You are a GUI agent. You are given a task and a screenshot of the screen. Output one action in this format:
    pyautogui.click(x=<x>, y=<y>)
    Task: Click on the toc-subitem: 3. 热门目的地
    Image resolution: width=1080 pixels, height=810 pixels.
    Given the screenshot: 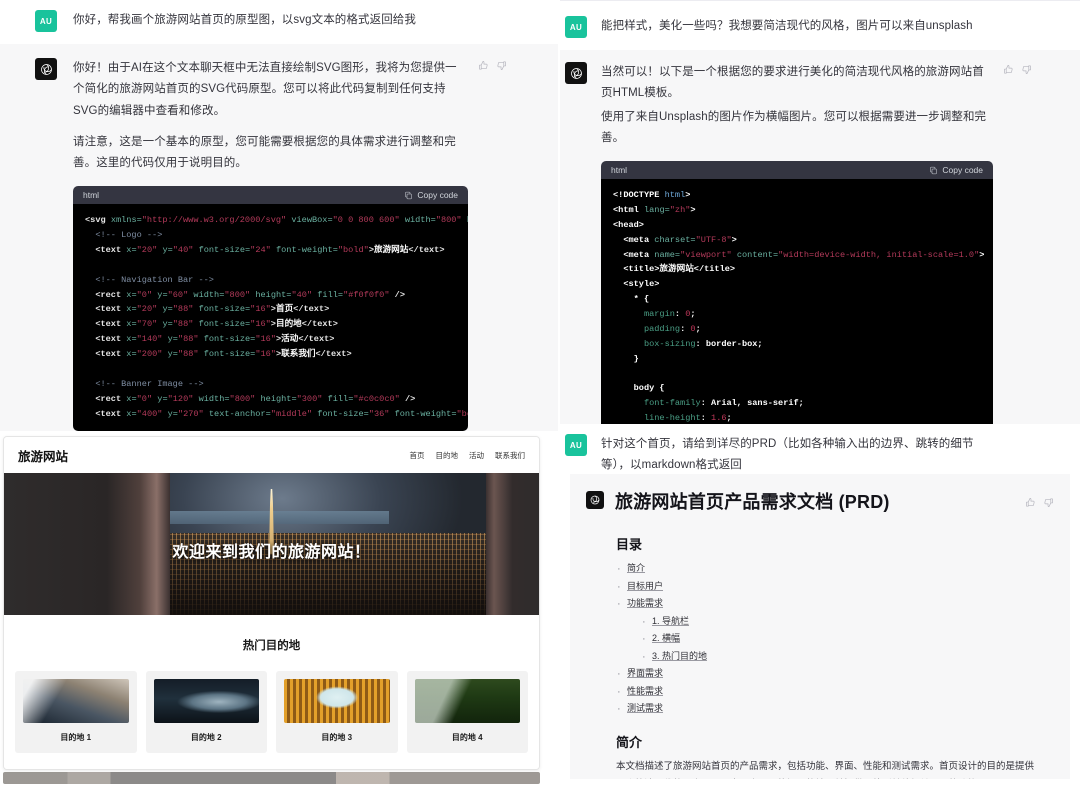 What is the action you would take?
    pyautogui.click(x=840, y=657)
    